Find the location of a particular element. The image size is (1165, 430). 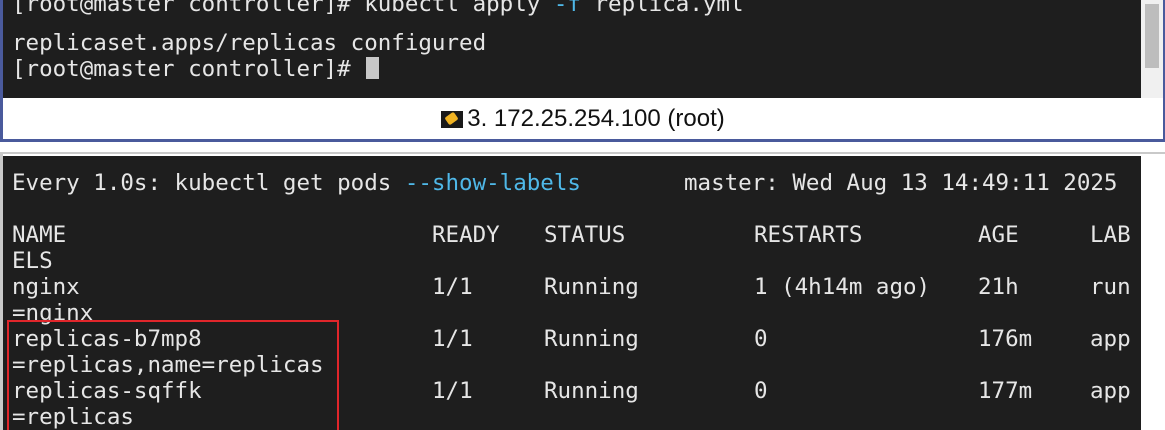

pod-age: 176m is located at coordinates (1005, 339).